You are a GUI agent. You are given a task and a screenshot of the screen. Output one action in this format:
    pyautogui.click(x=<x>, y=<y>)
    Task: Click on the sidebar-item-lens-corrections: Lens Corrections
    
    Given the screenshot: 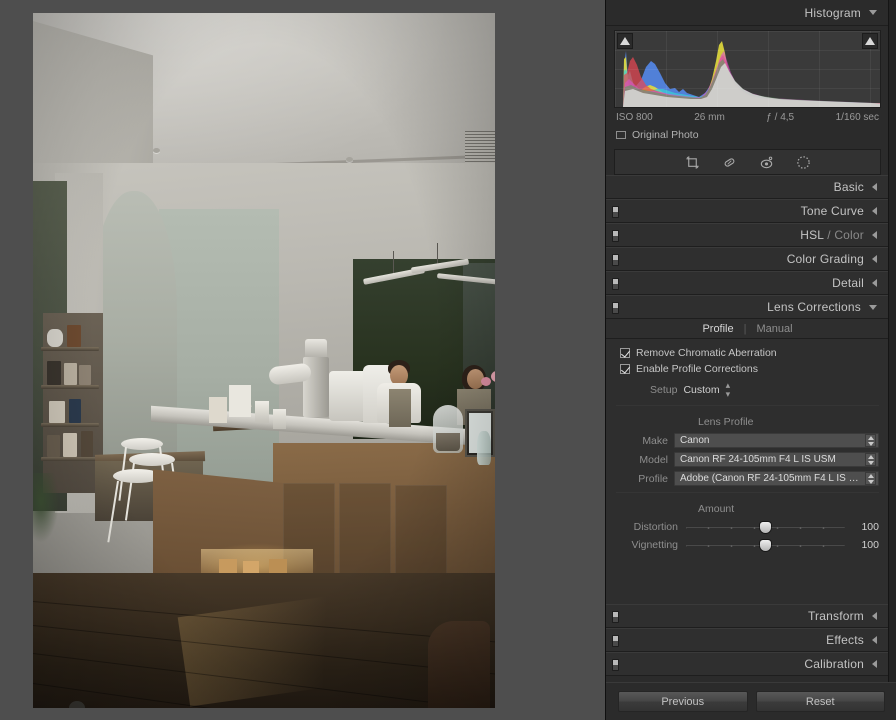 What is the action you would take?
    pyautogui.click(x=747, y=307)
    